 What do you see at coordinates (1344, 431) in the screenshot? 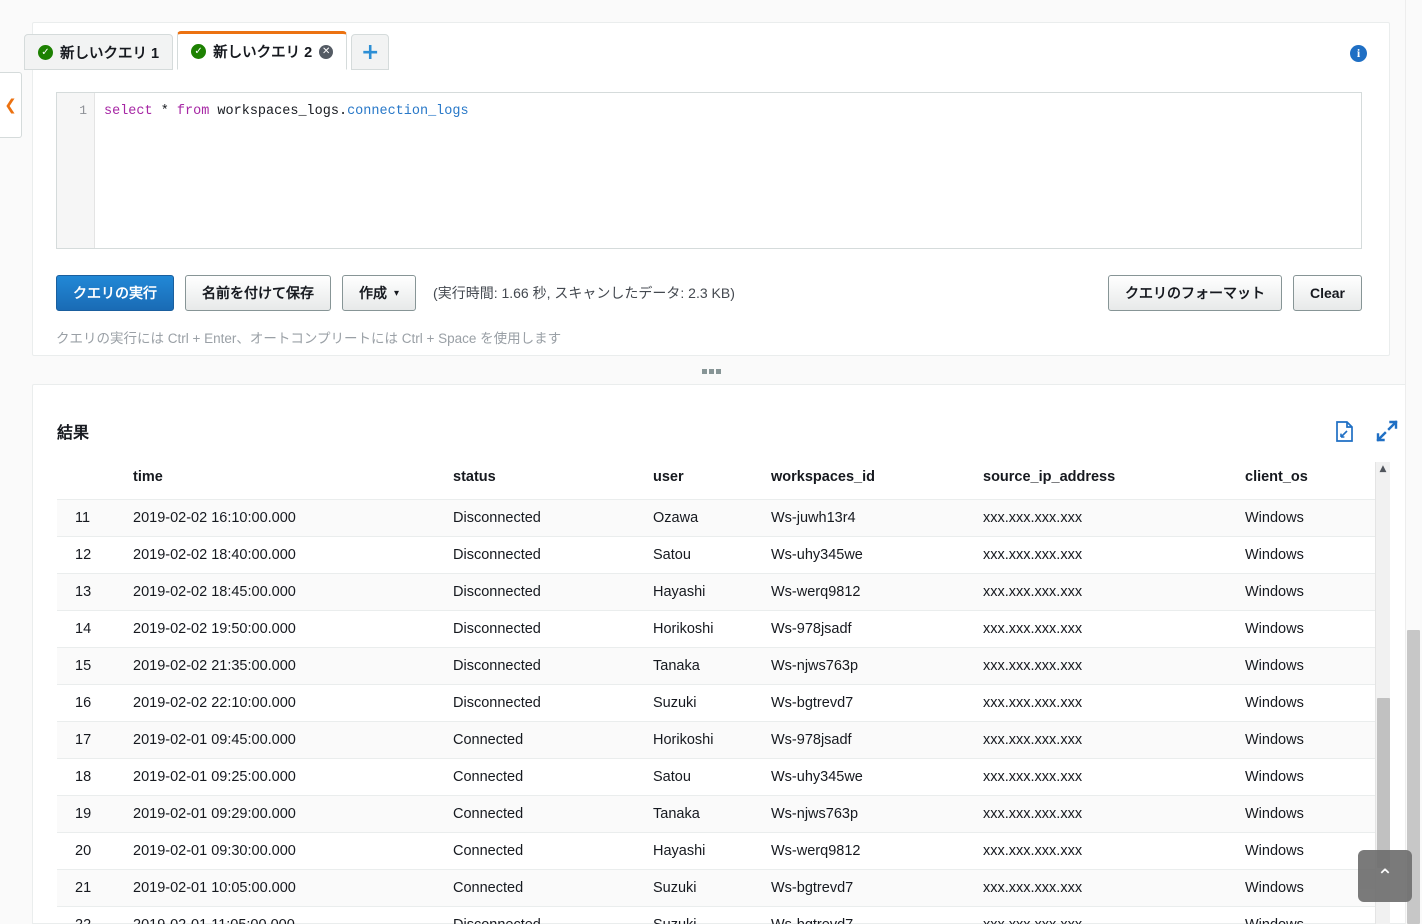
I see `download-file-icon` at bounding box center [1344, 431].